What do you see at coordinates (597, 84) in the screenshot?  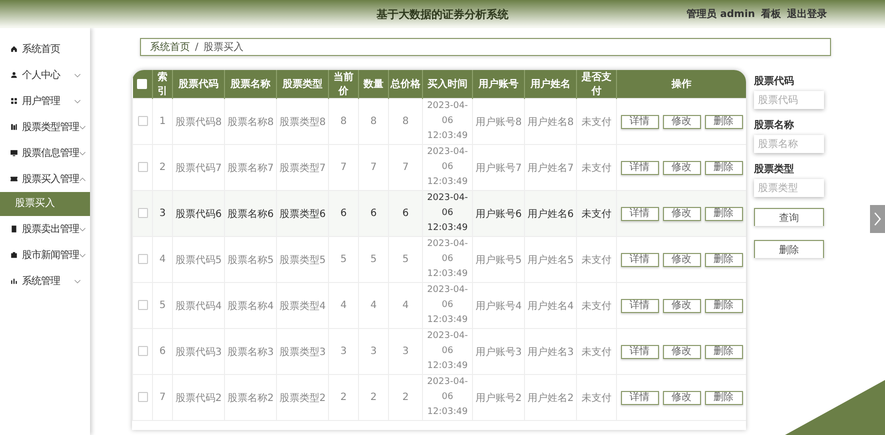 I see `column-header: 是否支付` at bounding box center [597, 84].